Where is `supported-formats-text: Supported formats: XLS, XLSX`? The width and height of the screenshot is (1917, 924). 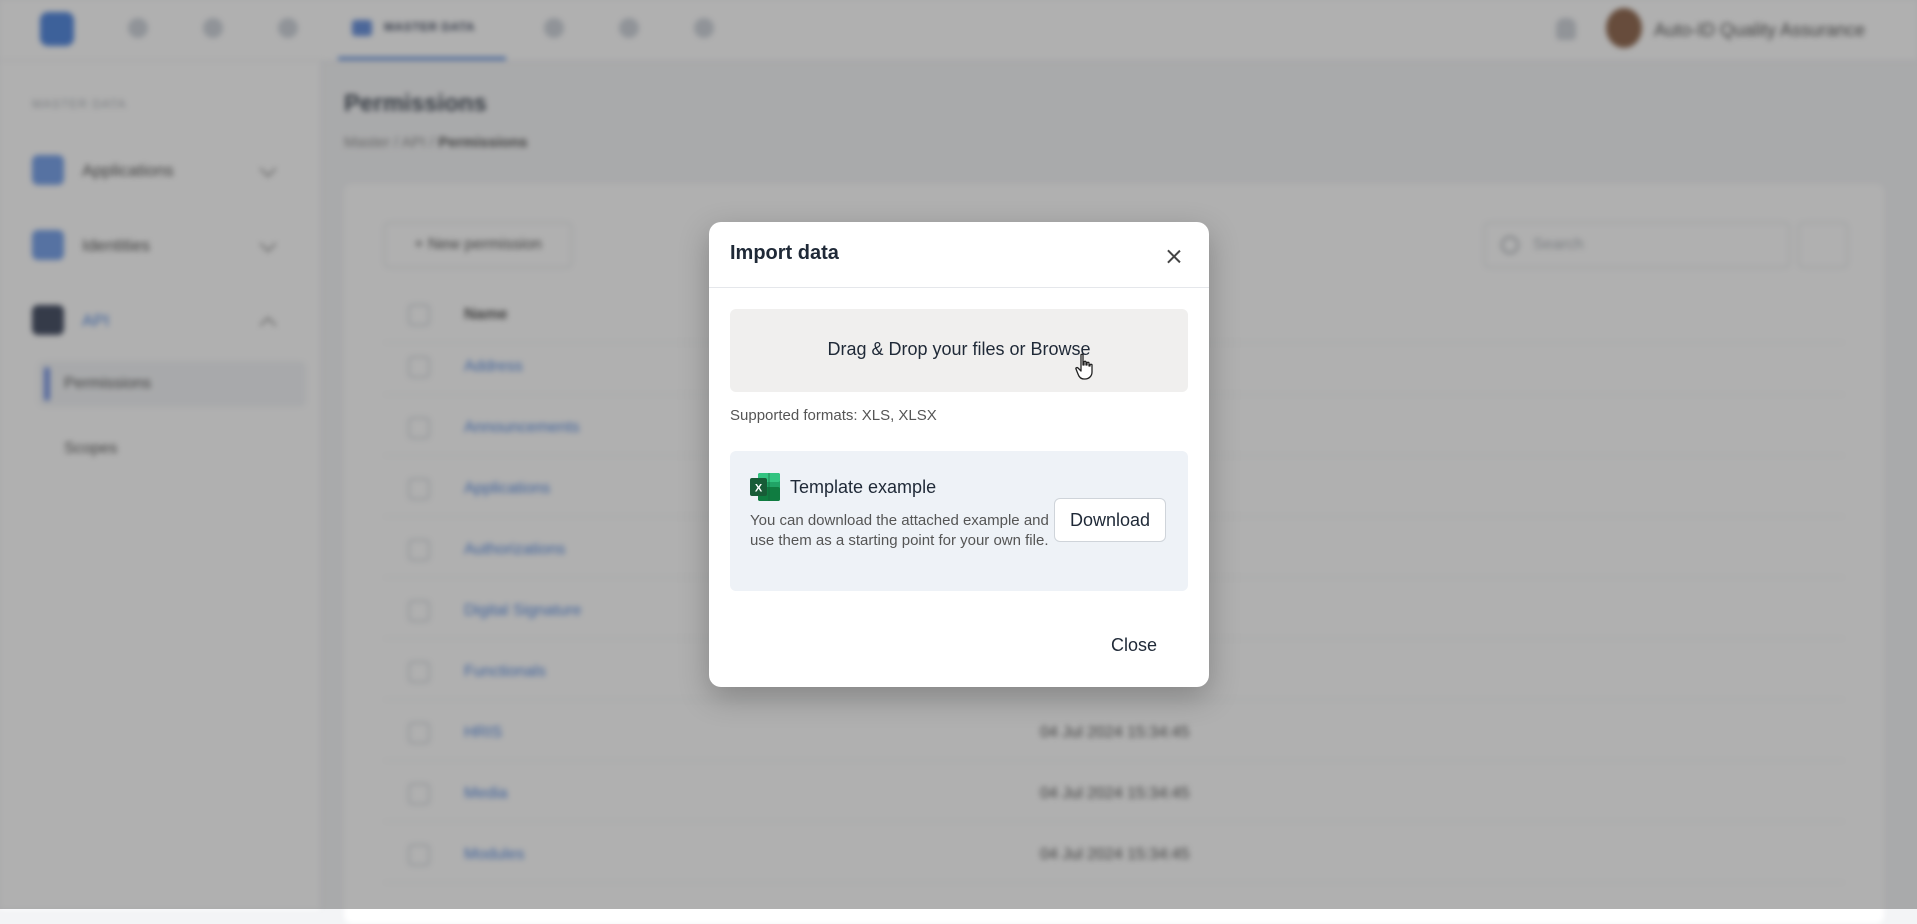 supported-formats-text: Supported formats: XLS, XLSX is located at coordinates (833, 415).